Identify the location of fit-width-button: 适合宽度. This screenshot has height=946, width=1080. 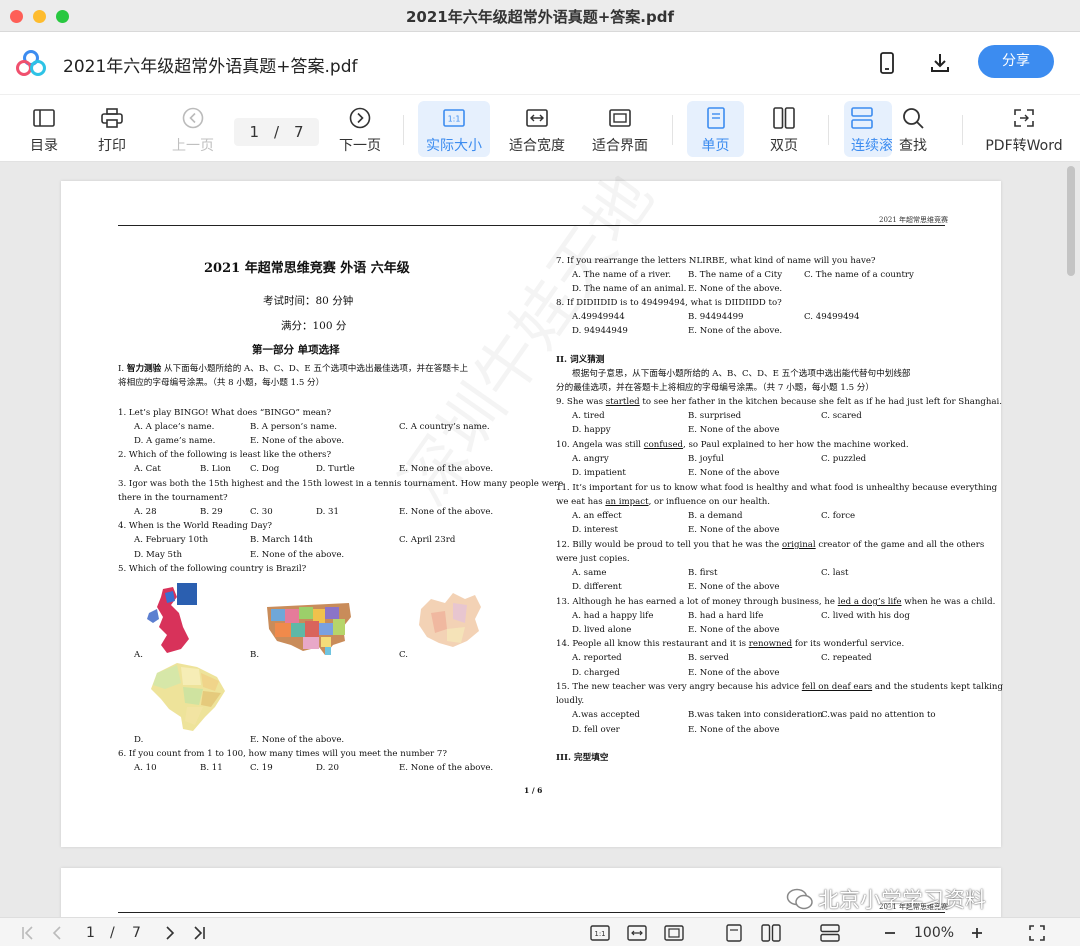
(537, 129).